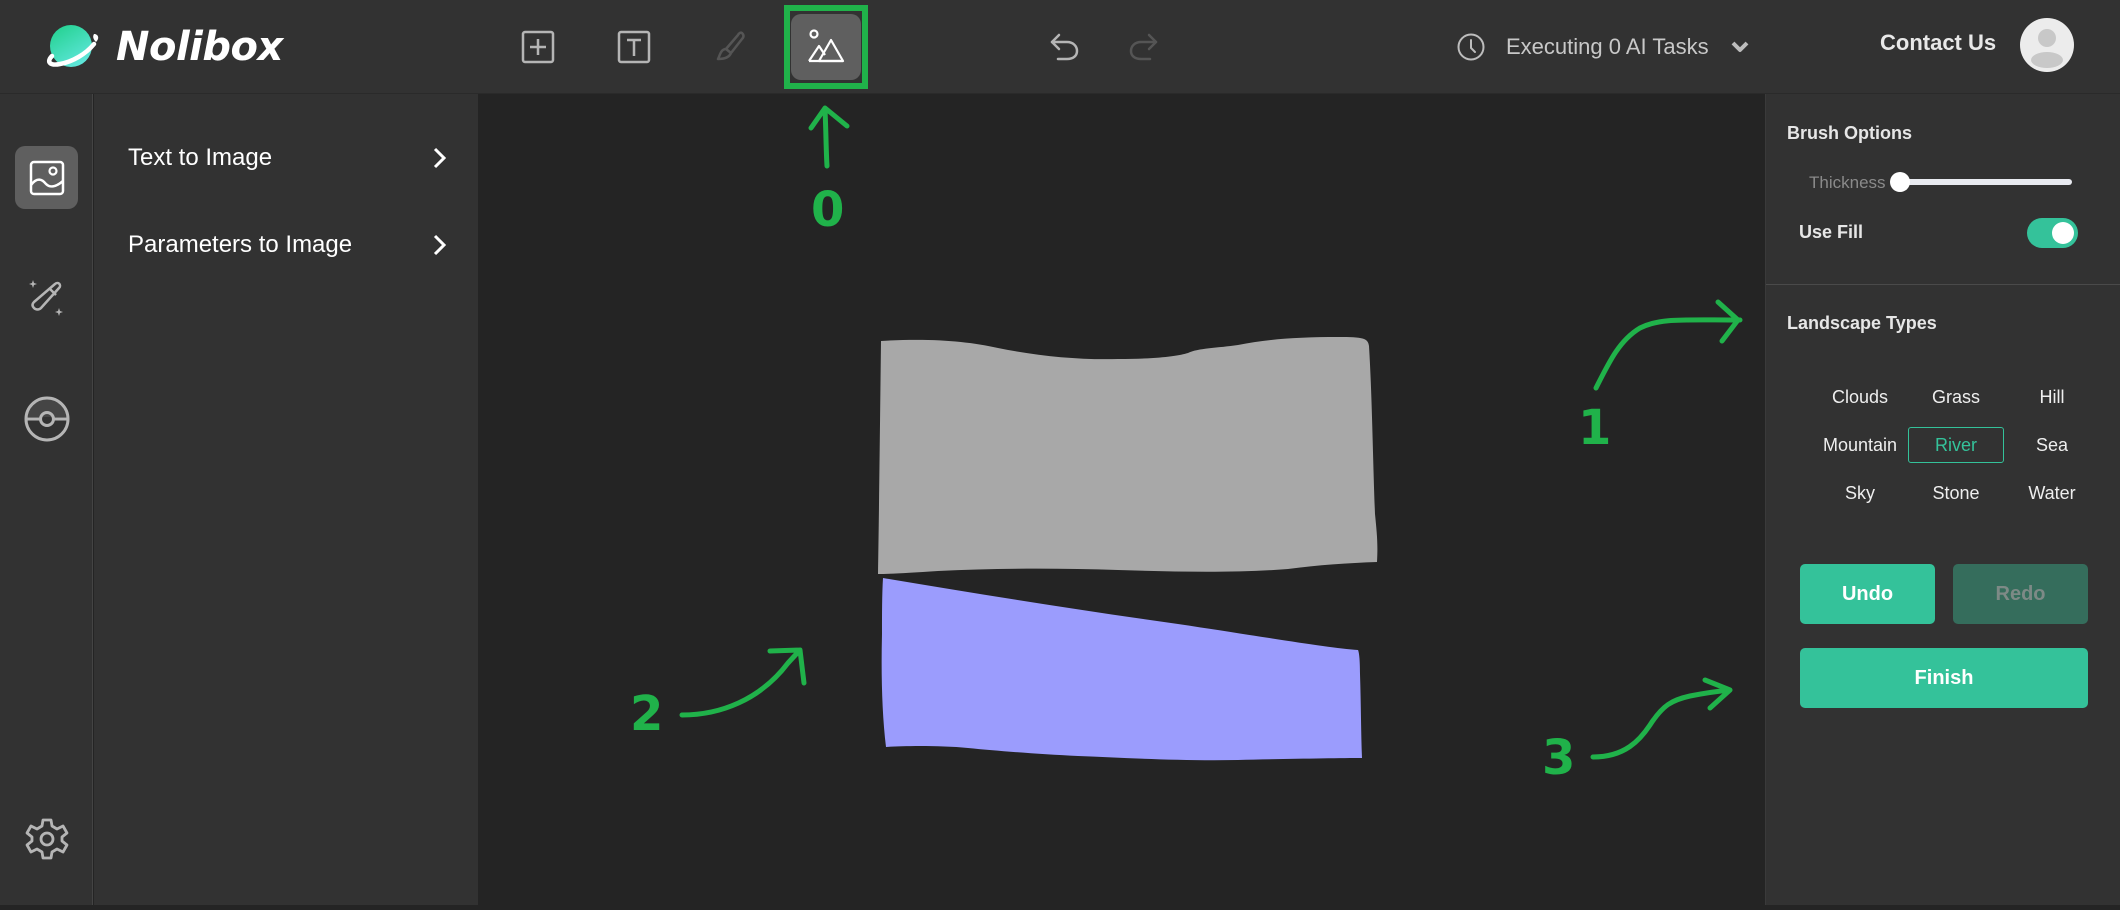 This screenshot has height=910, width=2120. What do you see at coordinates (288, 158) in the screenshot?
I see `menu-item-text-to-image: Text to Image` at bounding box center [288, 158].